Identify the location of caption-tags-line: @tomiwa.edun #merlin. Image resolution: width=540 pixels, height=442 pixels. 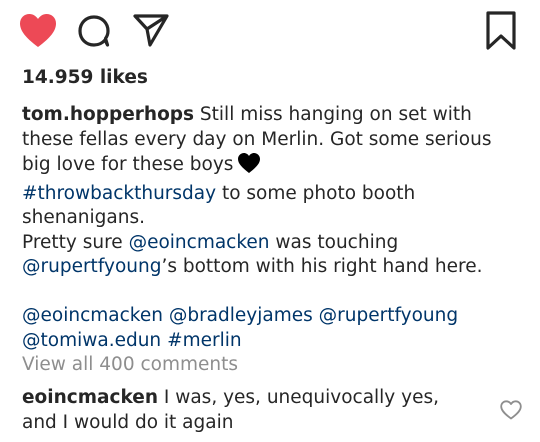
(272, 341).